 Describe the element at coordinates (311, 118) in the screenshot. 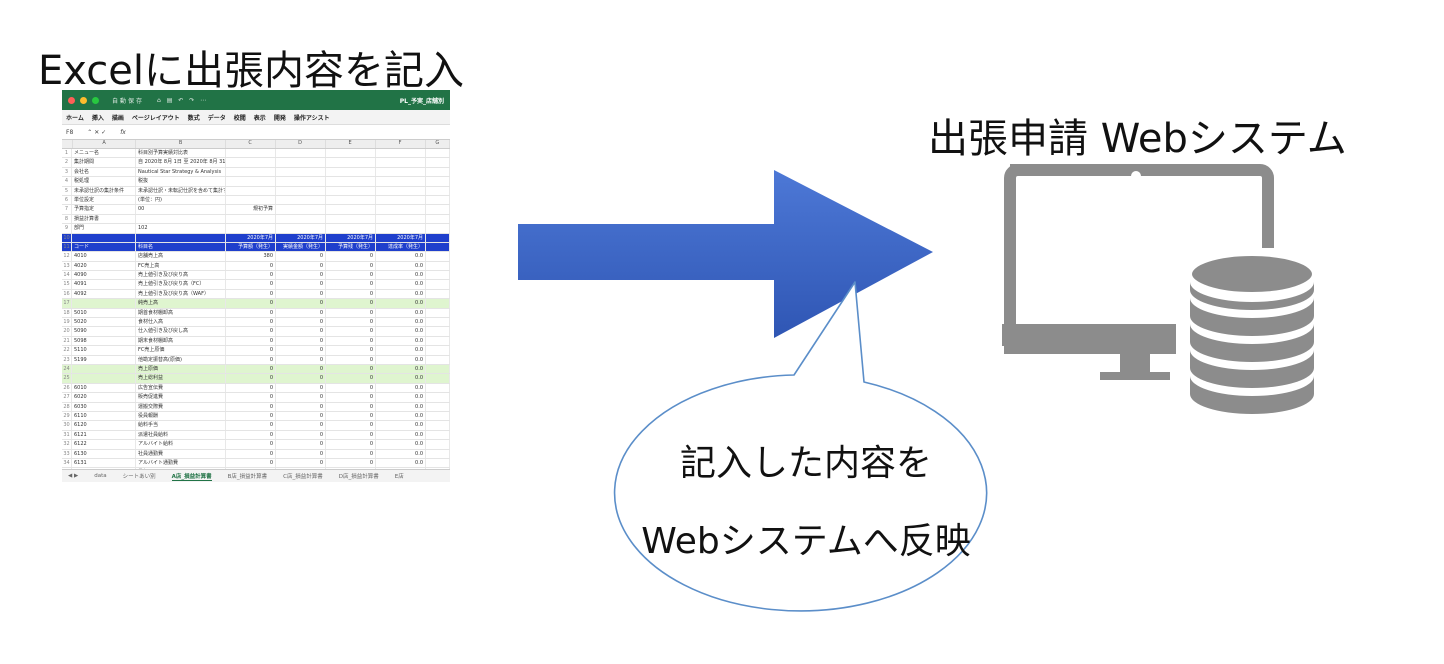

I see `ribbon-tab: 操作アシスト` at that location.